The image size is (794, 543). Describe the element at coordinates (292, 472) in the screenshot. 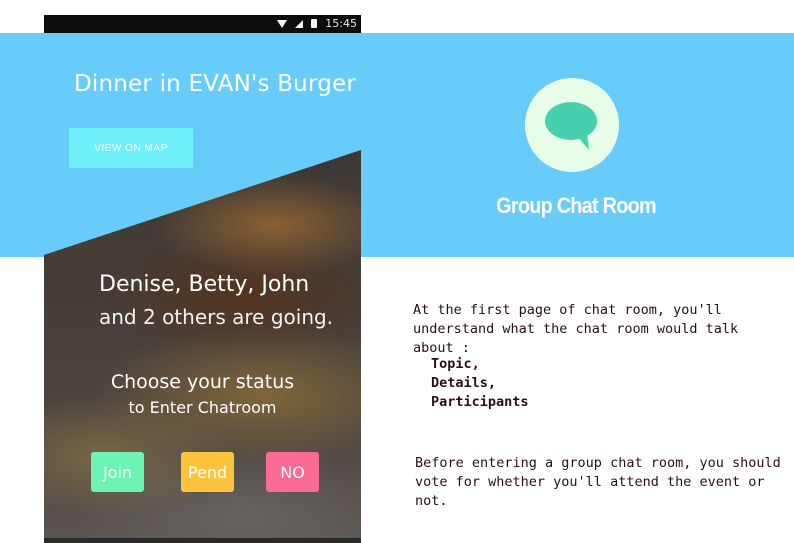

I see `no-button: NO` at that location.